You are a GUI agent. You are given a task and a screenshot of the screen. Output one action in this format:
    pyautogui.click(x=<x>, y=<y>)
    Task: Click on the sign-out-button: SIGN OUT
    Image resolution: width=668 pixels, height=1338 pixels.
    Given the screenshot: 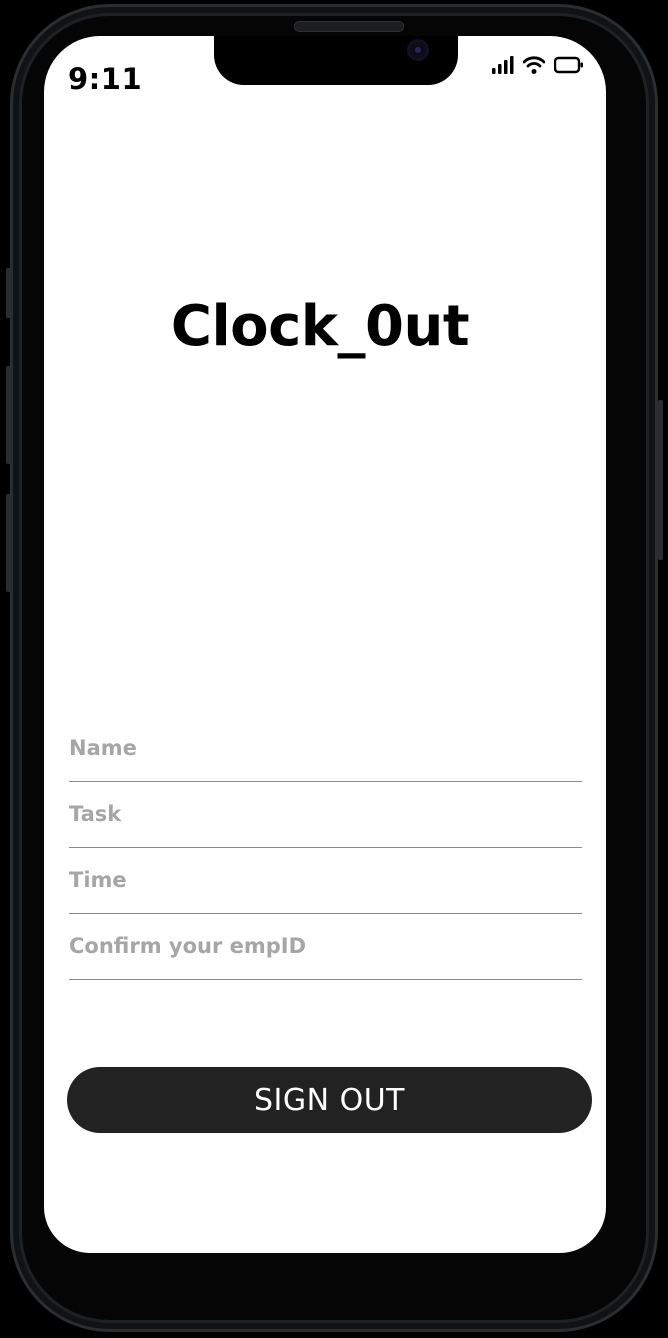 What is the action you would take?
    pyautogui.click(x=329, y=1100)
    